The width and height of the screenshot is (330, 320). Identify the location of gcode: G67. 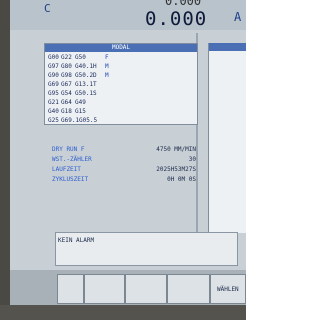
(66, 84).